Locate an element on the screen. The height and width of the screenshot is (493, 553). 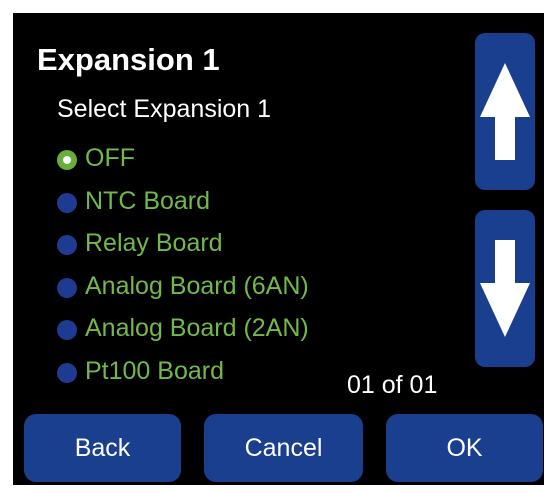
option-analog-board-2an: Analog Board (2AN) is located at coordinates (183, 328).